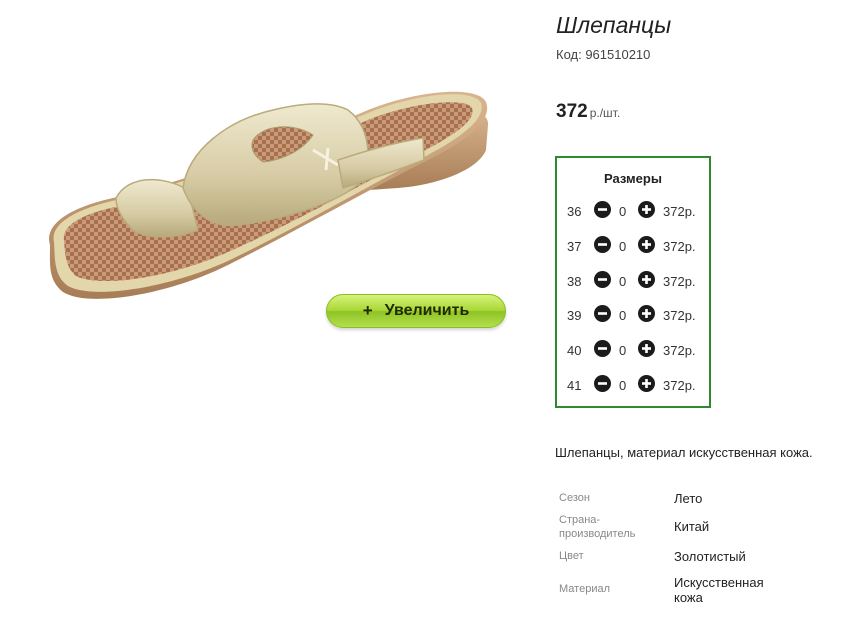 The height and width of the screenshot is (629, 849). I want to click on size-number: 38, so click(574, 281).